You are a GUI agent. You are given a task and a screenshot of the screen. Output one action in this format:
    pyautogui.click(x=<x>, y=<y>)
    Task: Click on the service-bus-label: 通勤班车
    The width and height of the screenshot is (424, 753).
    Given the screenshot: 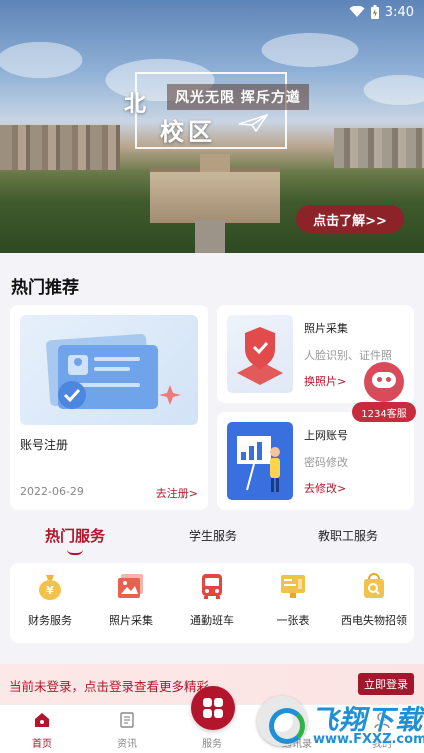 What is the action you would take?
    pyautogui.click(x=212, y=620)
    